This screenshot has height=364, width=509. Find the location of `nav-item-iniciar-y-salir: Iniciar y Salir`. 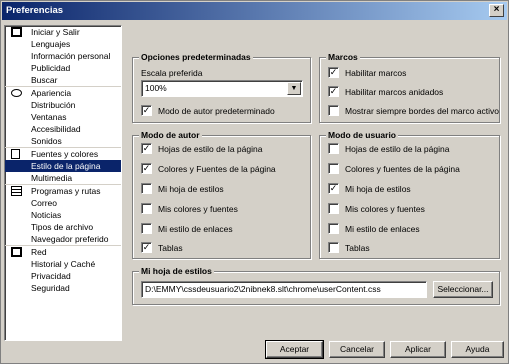

nav-item-iniciar-y-salir: Iniciar y Salir is located at coordinates (63, 32).